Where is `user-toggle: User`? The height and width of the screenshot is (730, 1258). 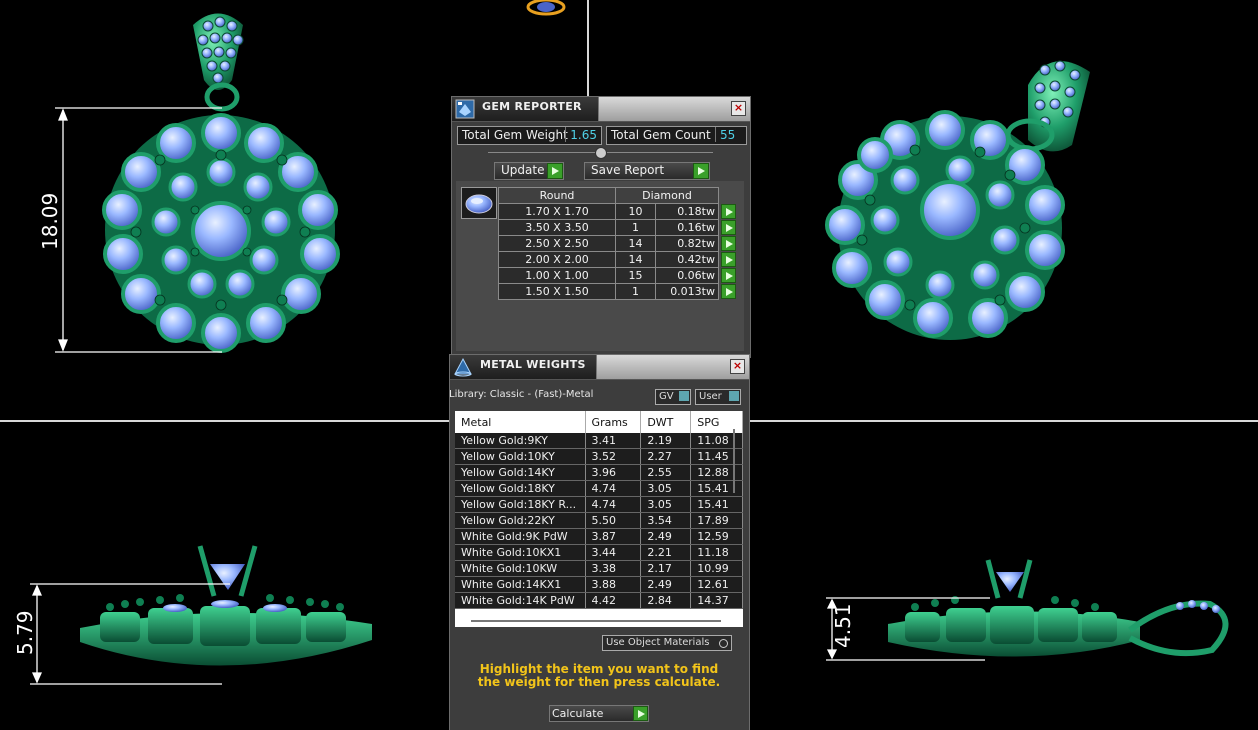
user-toggle: User is located at coordinates (718, 397).